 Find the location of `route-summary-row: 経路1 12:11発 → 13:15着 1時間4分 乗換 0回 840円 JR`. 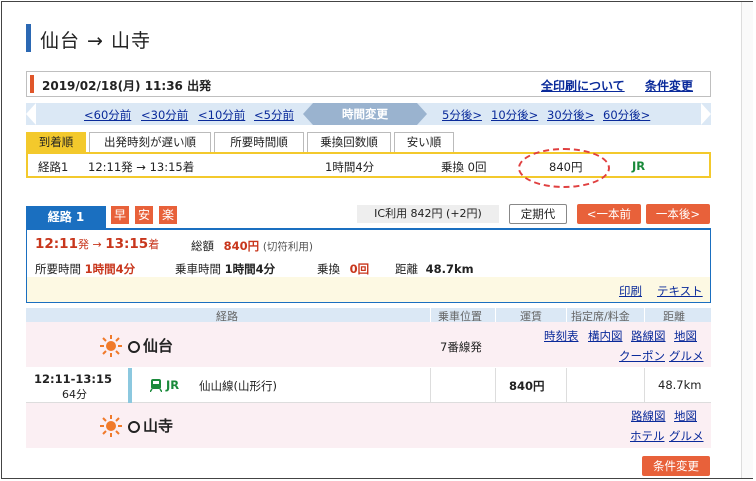

route-summary-row: 経路1 12:11発 → 13:15着 1時間4分 乗換 0回 840円 JR is located at coordinates (368, 168).